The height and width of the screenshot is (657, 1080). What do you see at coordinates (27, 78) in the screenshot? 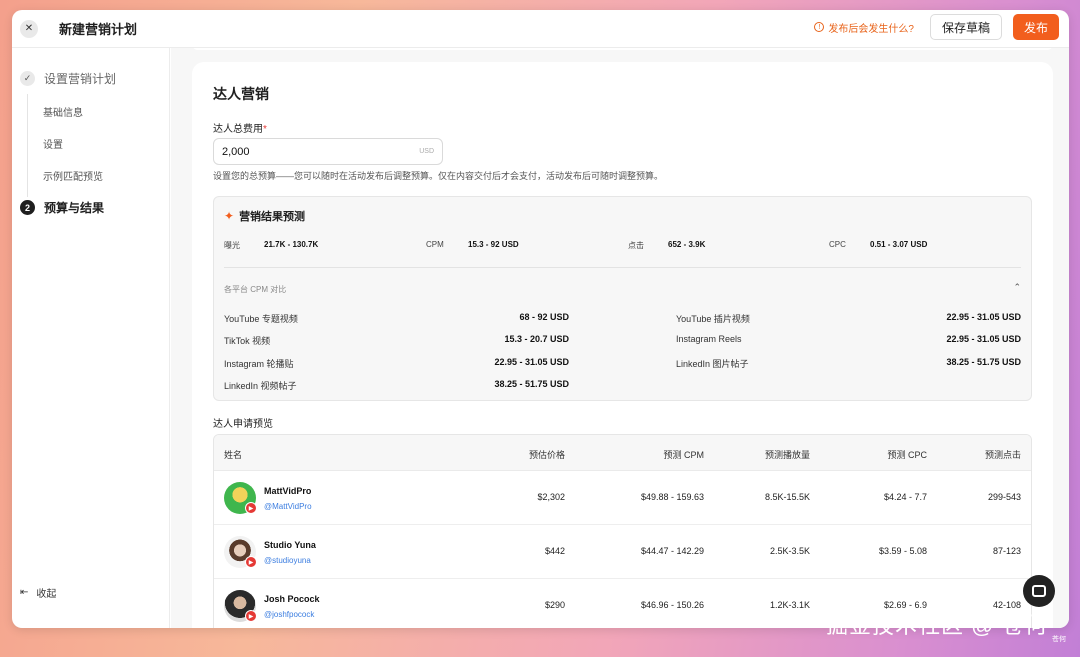
I see `check-icon: ✓` at bounding box center [27, 78].